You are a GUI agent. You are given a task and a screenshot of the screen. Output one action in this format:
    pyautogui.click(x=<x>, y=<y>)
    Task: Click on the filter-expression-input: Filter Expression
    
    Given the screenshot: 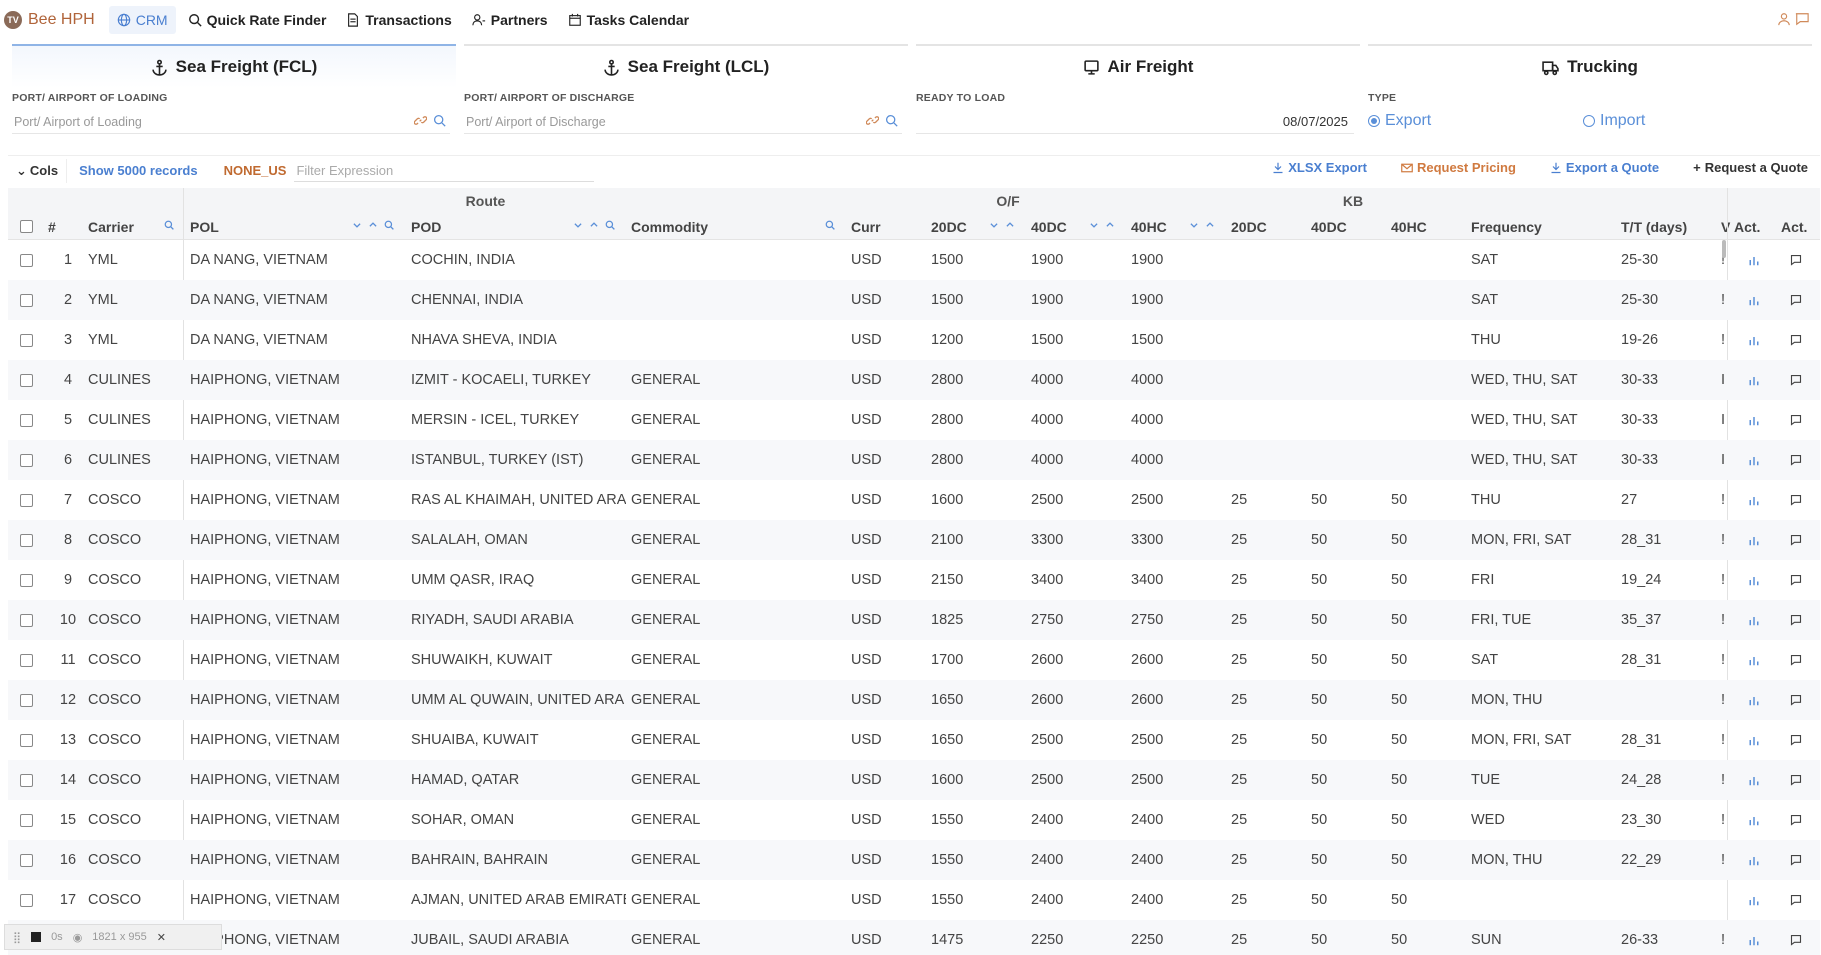 What is the action you would take?
    pyautogui.click(x=444, y=171)
    